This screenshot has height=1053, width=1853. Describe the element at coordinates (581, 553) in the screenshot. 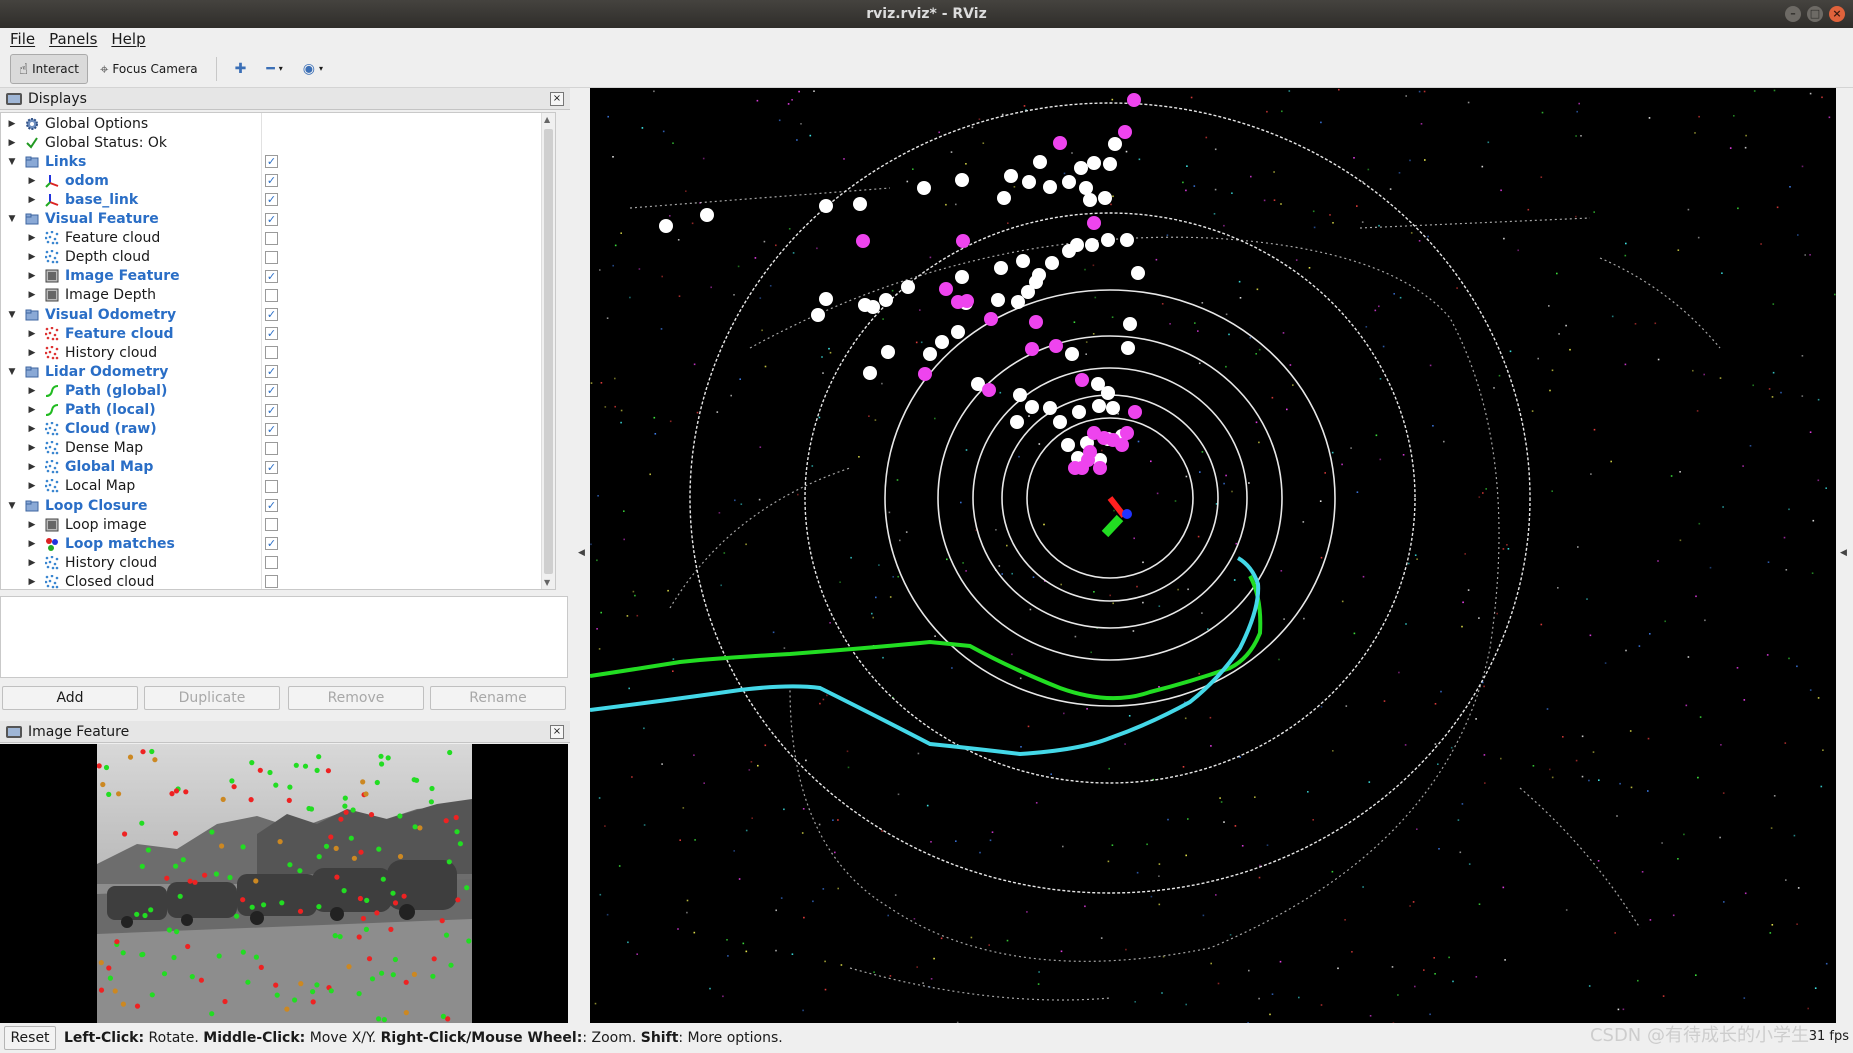

I see `collapse-left-icon: ◀` at that location.